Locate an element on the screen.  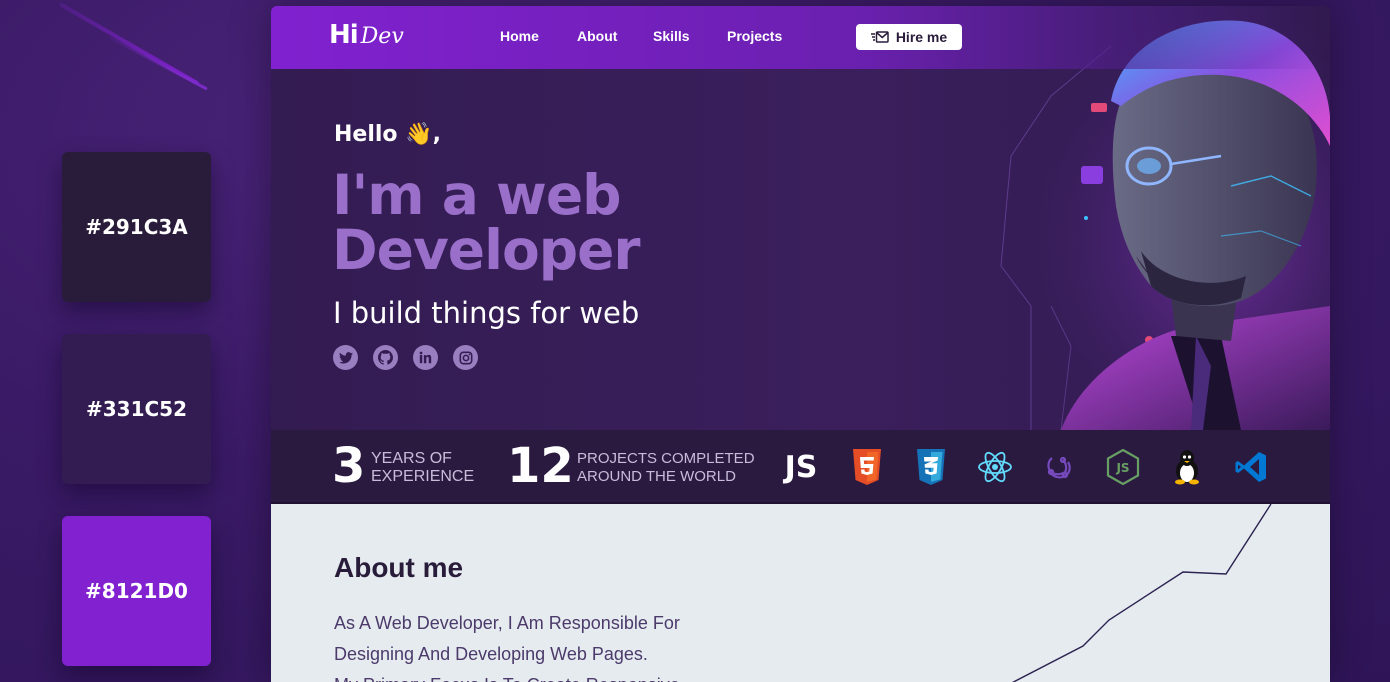
color-swatch-dark: #291C3A is located at coordinates (136, 227).